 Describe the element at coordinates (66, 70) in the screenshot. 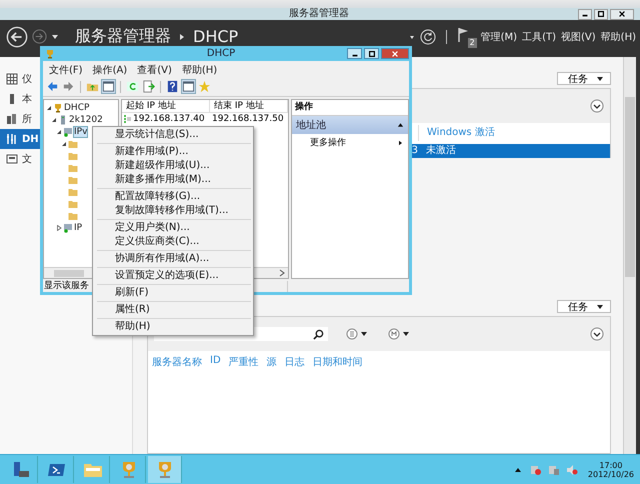

I see `menu-item: 文件(F)` at that location.